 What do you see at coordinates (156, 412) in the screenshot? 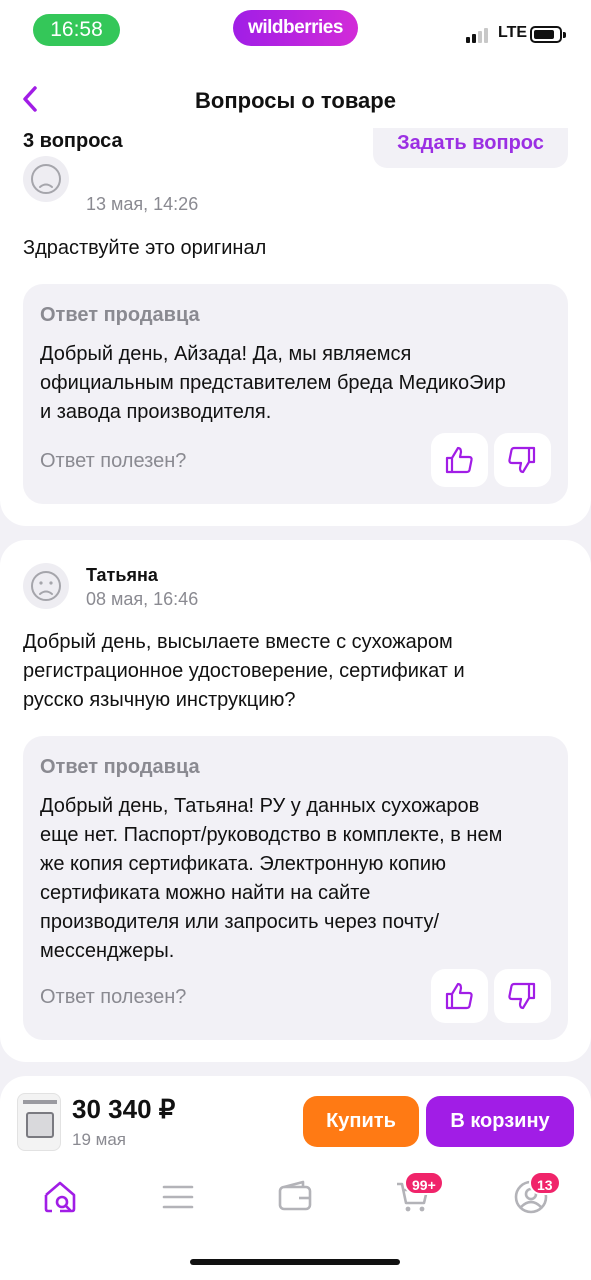
I see `answer-line: и завода производителя.` at bounding box center [156, 412].